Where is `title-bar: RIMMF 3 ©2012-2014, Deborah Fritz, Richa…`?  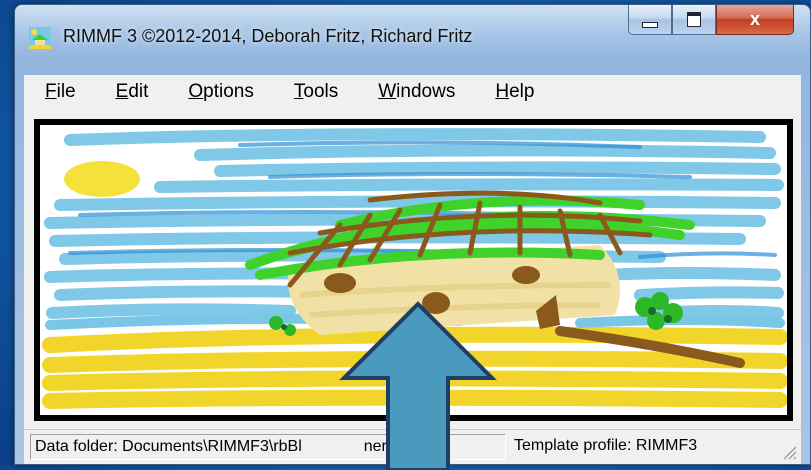 title-bar: RIMMF 3 ©2012-2014, Deborah Fritz, Richa… is located at coordinates (412, 36).